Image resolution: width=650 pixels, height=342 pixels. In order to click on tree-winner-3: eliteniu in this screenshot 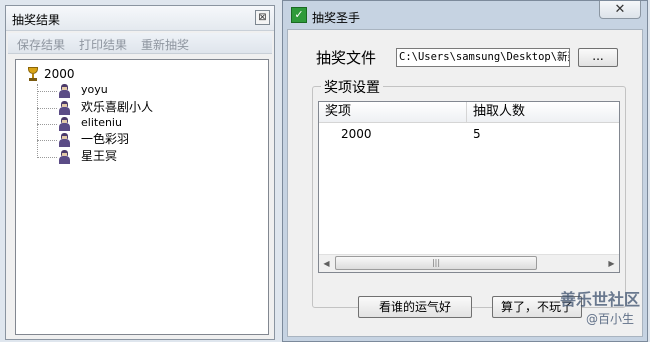, I will do `click(101, 123)`.